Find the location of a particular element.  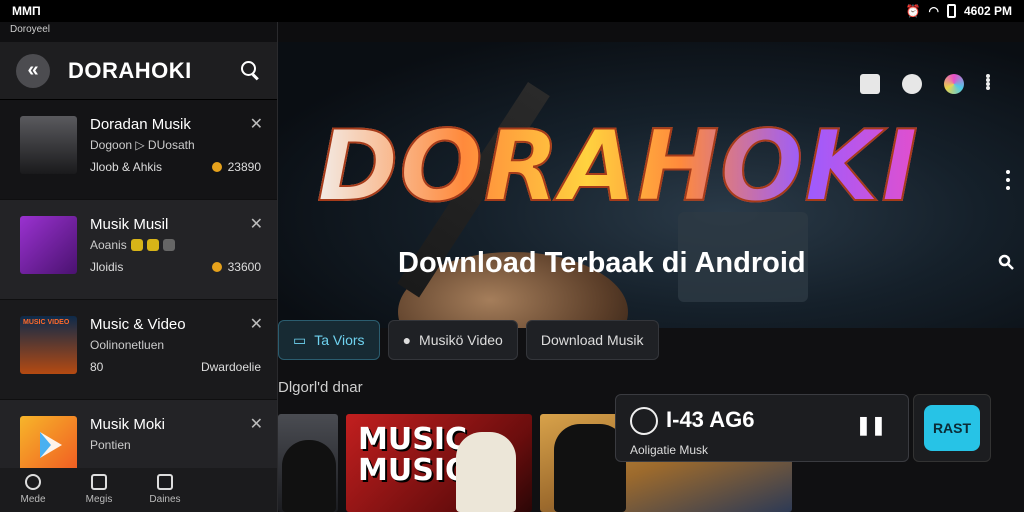

nav-item-daines: Daines is located at coordinates (165, 490).